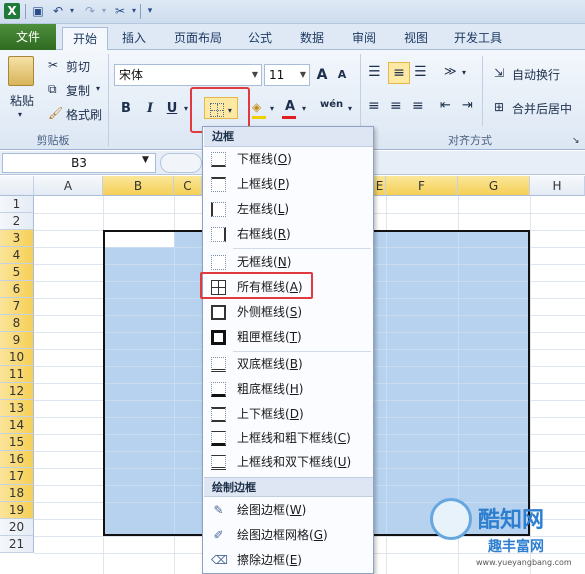  I want to click on top-border-icon, so click(218, 184).